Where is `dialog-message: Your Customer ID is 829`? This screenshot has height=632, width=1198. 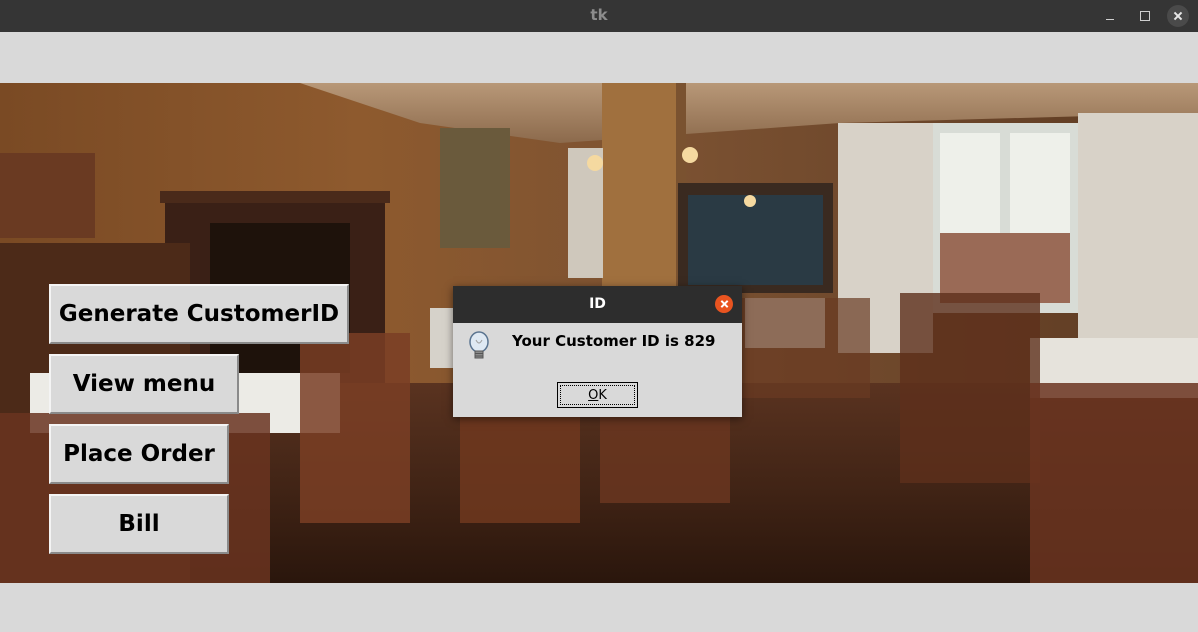 dialog-message: Your Customer ID is 829 is located at coordinates (614, 341).